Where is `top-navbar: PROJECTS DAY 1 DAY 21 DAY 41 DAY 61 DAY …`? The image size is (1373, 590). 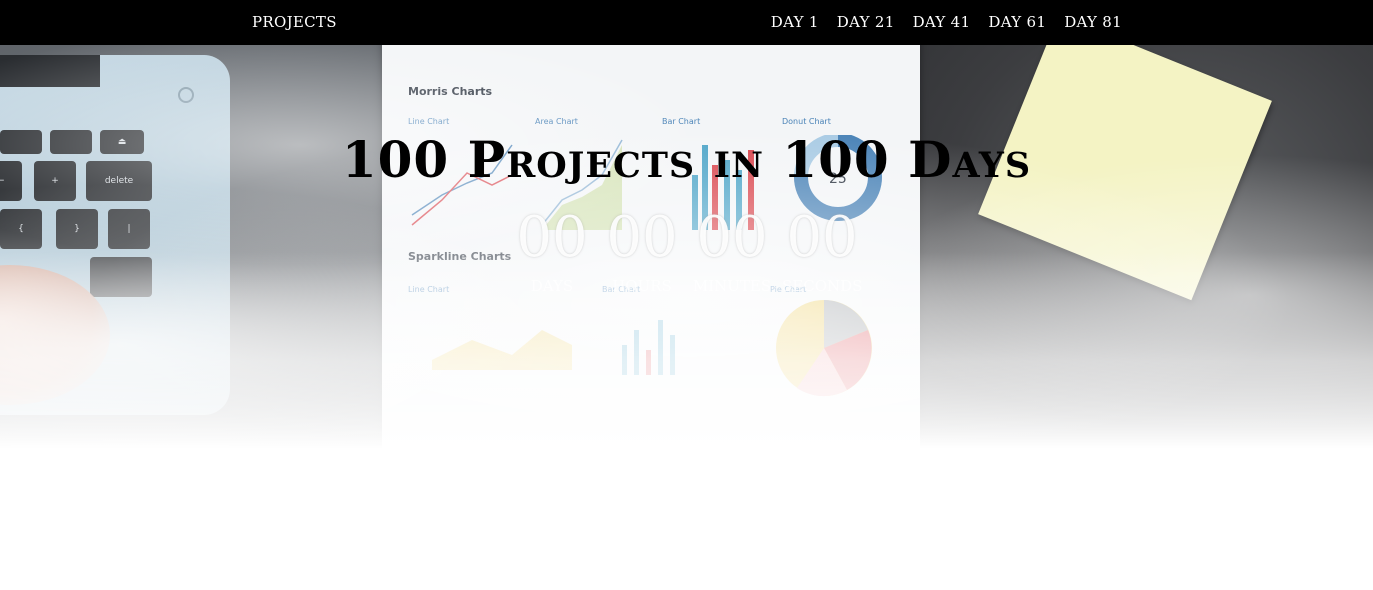 top-navbar: PROJECTS DAY 1 DAY 21 DAY 41 DAY 61 DAY … is located at coordinates (686, 22).